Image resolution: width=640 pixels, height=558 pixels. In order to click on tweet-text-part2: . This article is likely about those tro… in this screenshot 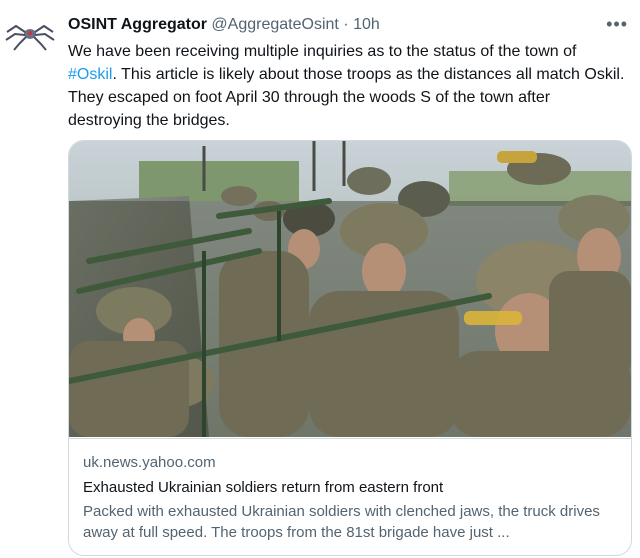, I will do `click(346, 97)`.